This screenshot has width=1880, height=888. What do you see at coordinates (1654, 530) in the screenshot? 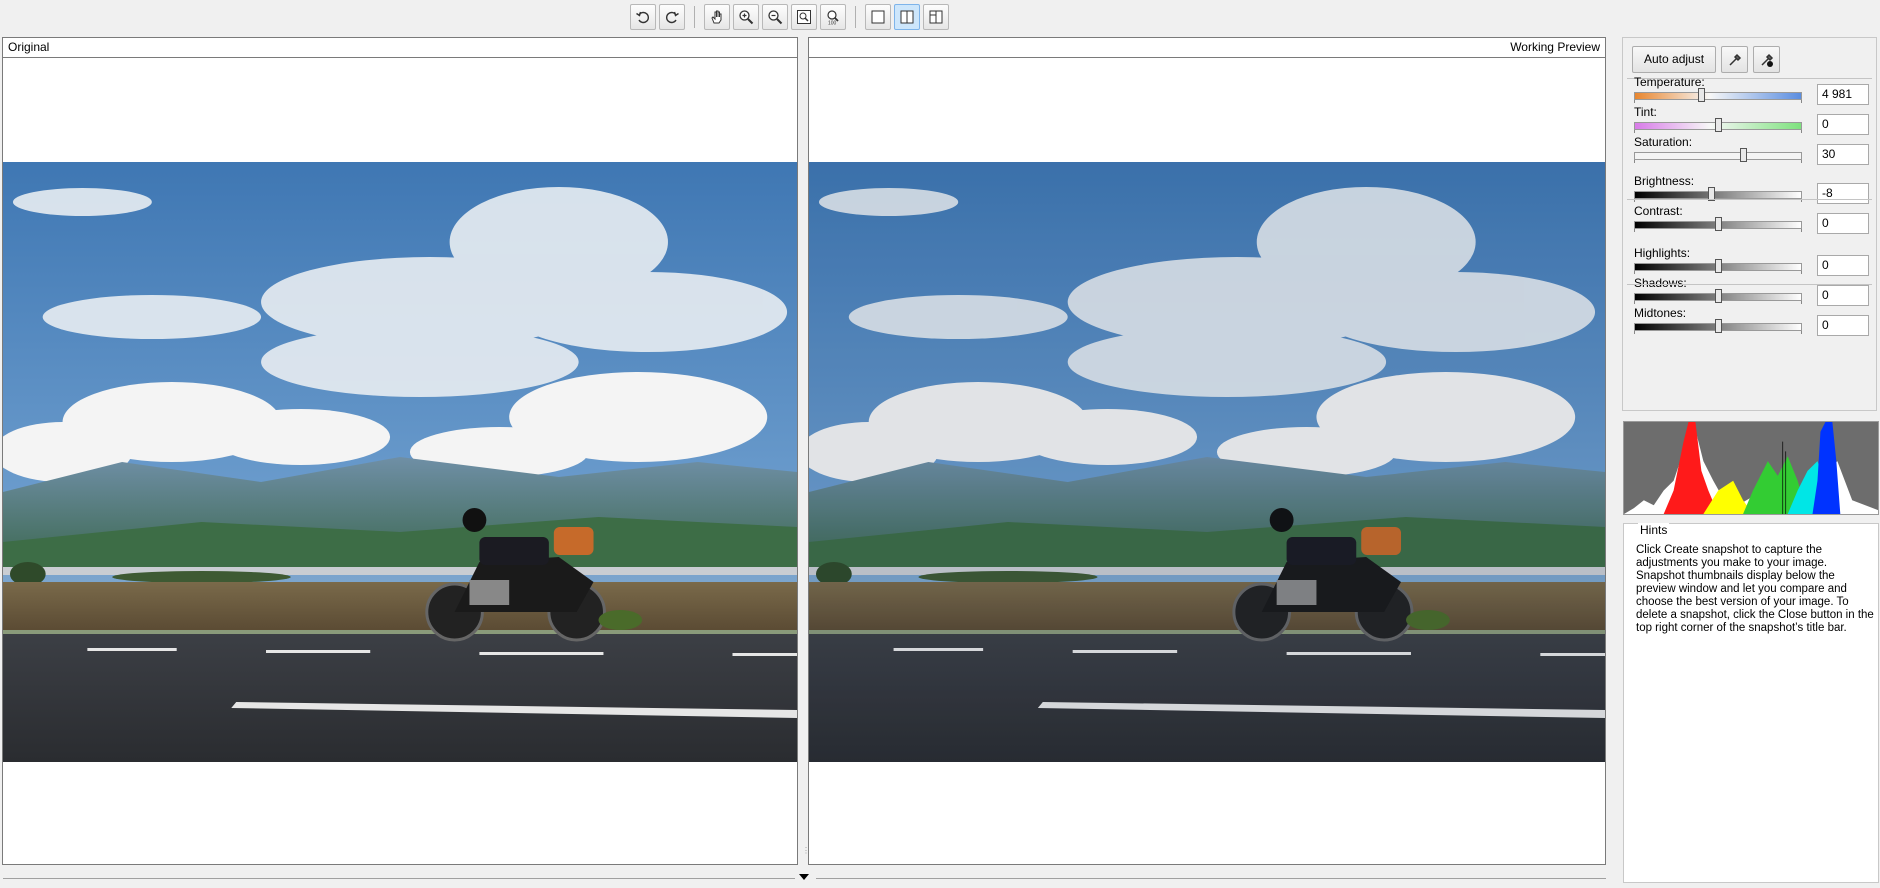
I see `hints-title: Hints` at bounding box center [1654, 530].